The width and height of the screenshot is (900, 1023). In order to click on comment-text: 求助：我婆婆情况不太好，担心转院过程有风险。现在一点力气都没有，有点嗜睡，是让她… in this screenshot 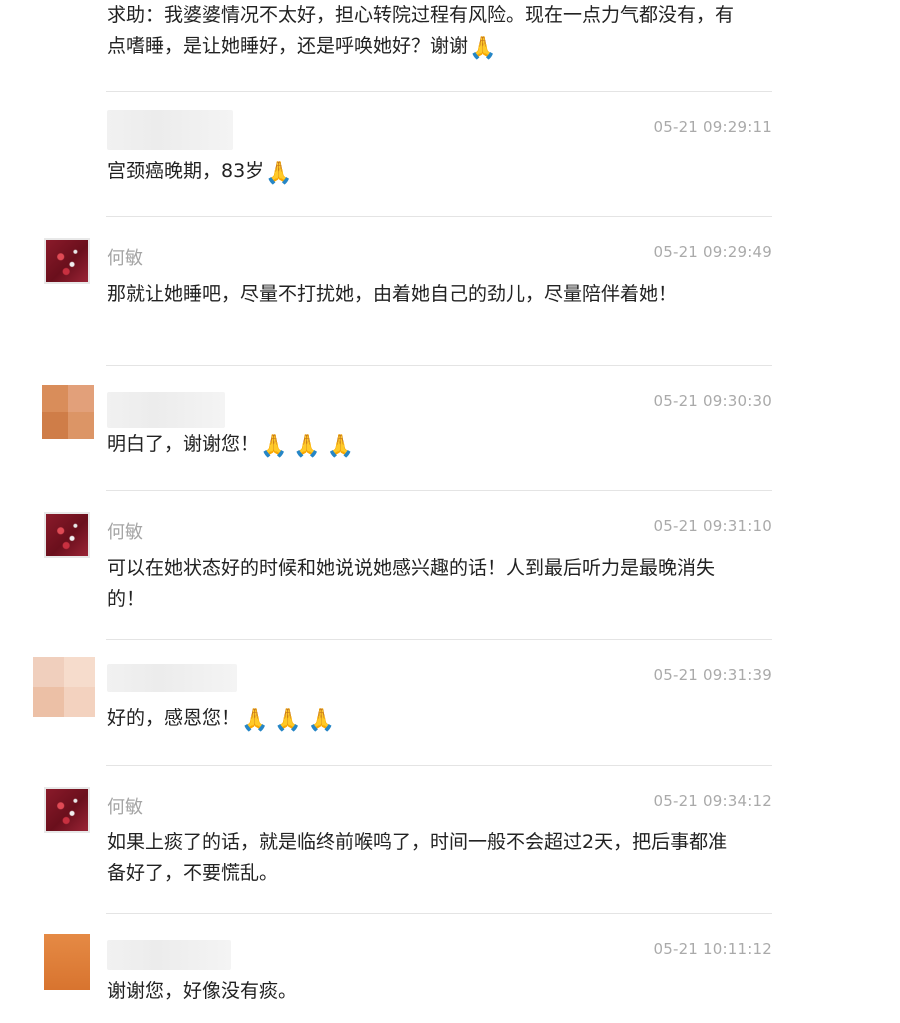, I will do `click(421, 32)`.